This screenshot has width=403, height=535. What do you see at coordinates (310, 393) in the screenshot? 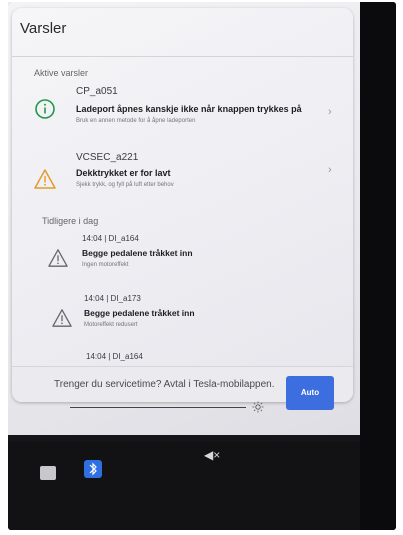
I see `auto-button: Auto` at bounding box center [310, 393].